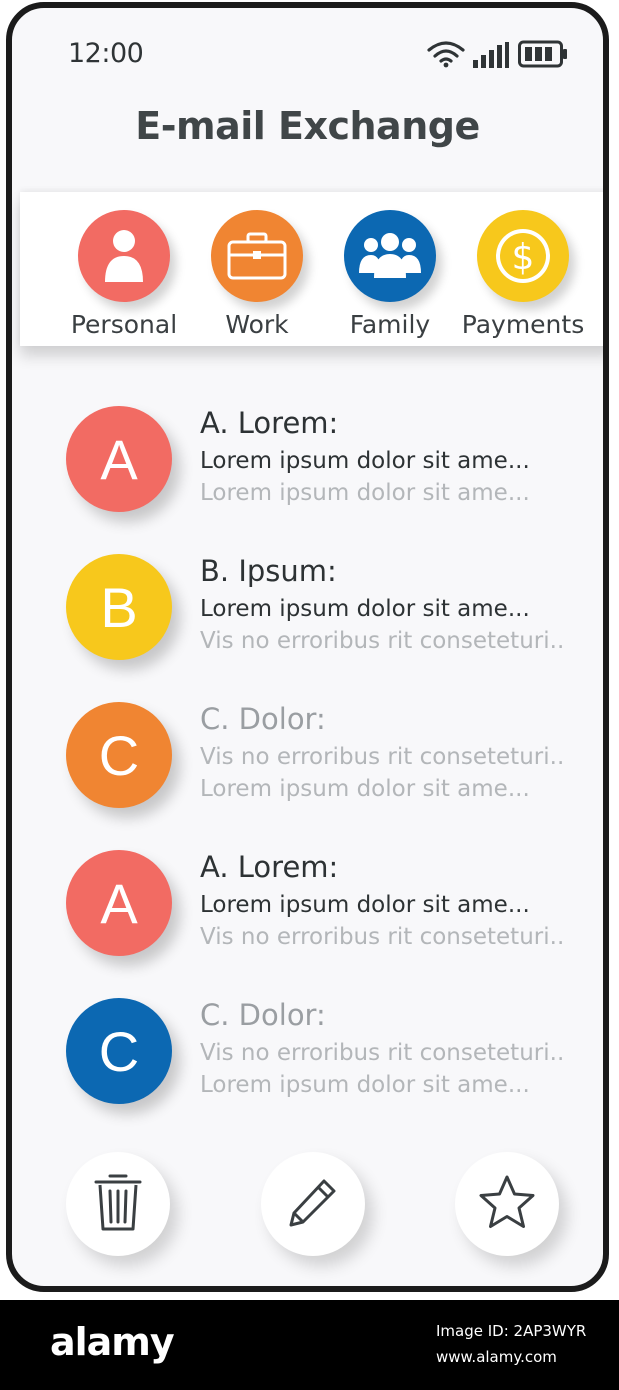 The width and height of the screenshot is (619, 1390). I want to click on briefcase-icon, so click(257, 256).